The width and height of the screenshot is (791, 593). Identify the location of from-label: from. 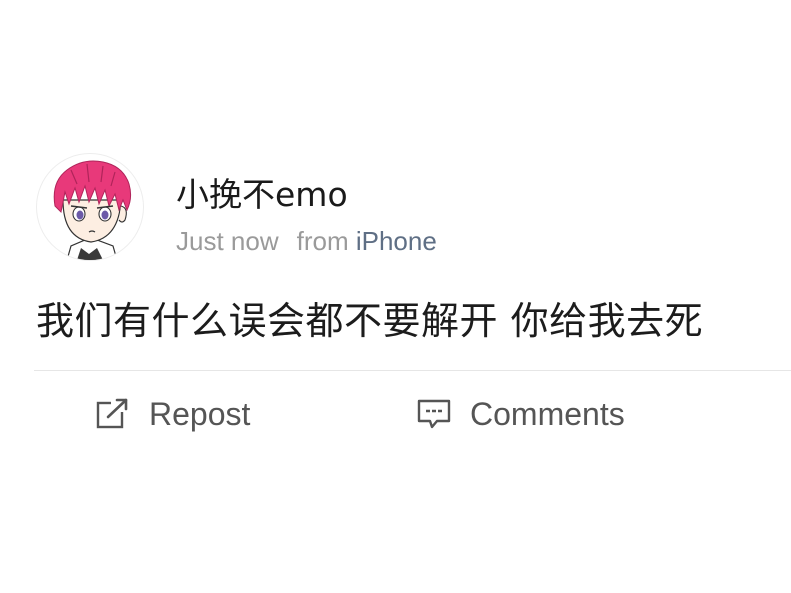
(322, 241).